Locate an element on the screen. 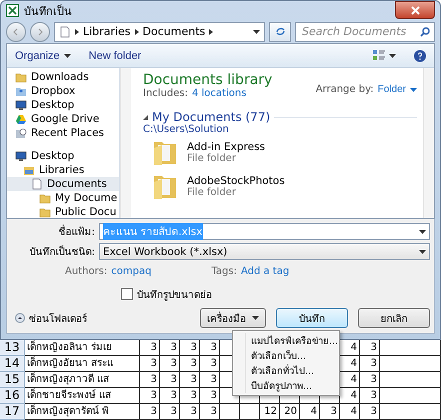 Image resolution: width=441 pixels, height=420 pixels. breadcrumb: Libraries is located at coordinates (107, 31).